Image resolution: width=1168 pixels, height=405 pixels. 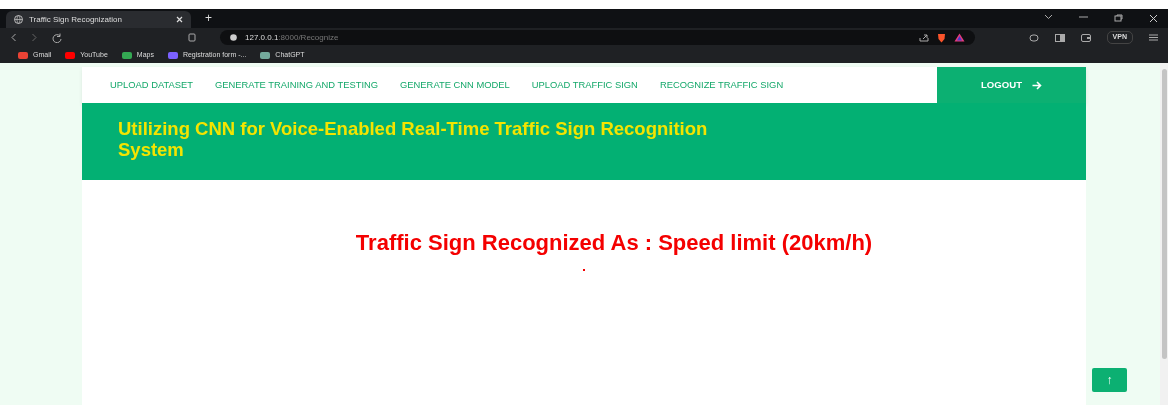 I want to click on address-bar: 127.0.0.1:8000/Recognize, so click(x=597, y=37).